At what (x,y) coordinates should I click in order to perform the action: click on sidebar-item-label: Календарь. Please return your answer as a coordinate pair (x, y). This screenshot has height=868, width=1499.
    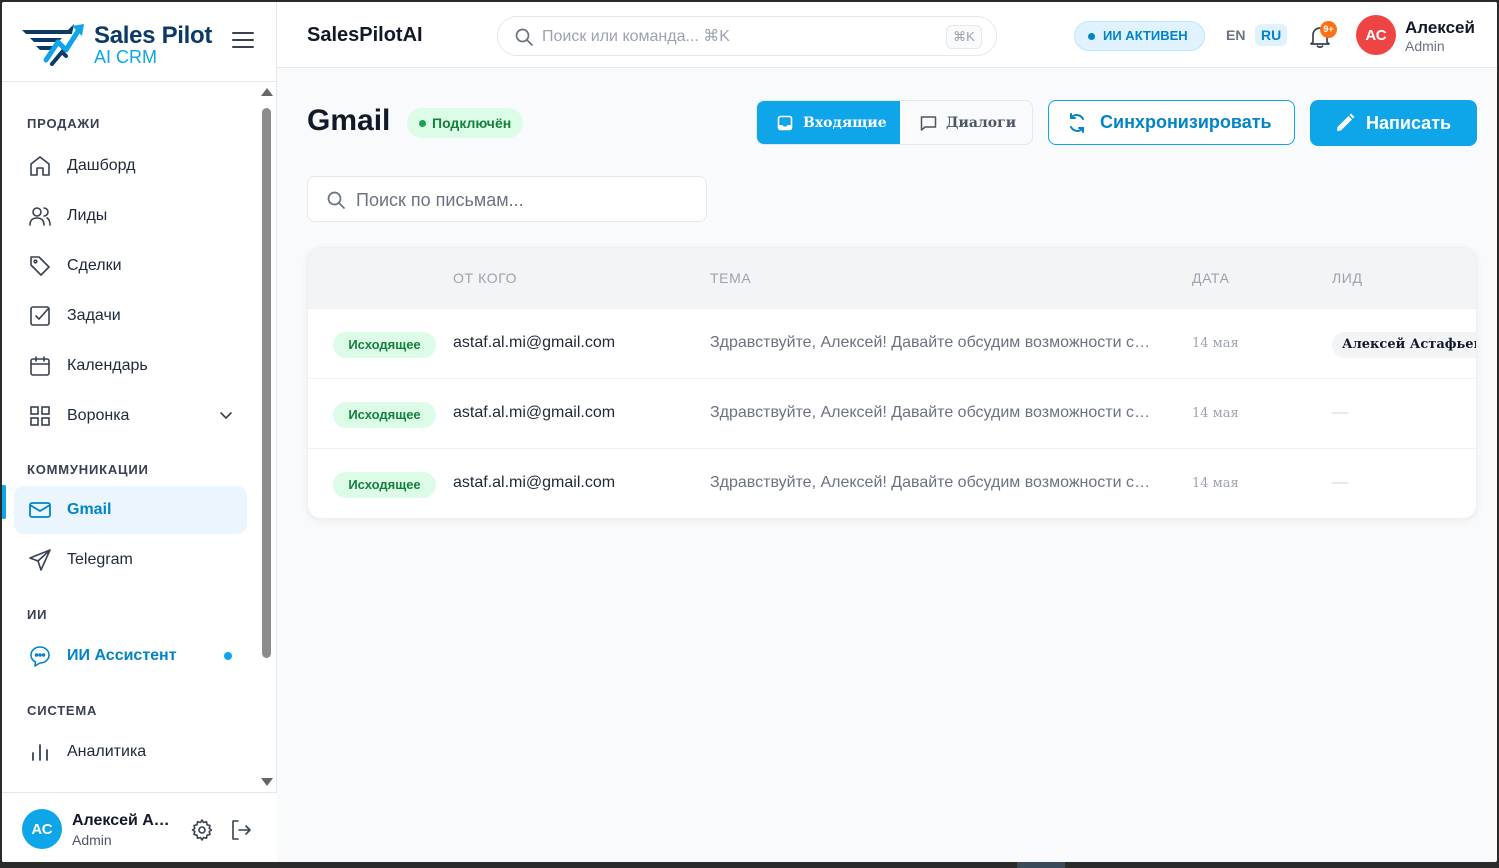
    Looking at the image, I should click on (107, 365).